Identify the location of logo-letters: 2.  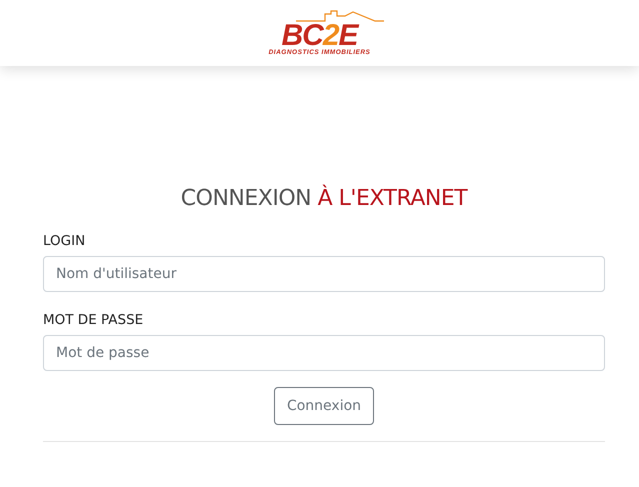
(330, 36).